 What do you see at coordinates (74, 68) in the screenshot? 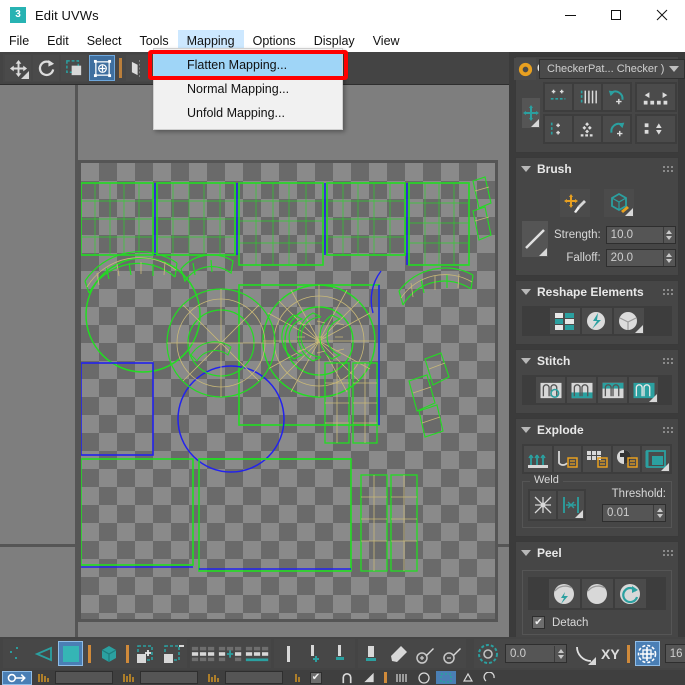
I see `scale-button` at bounding box center [74, 68].